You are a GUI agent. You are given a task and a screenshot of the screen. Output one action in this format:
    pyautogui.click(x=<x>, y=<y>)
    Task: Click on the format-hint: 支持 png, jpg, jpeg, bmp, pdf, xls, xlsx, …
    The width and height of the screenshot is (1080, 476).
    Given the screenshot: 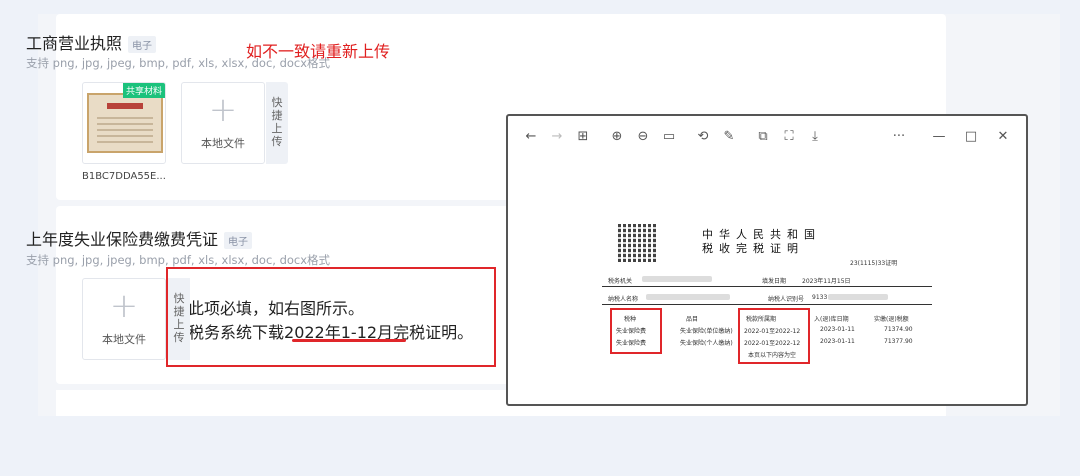 What is the action you would take?
    pyautogui.click(x=178, y=260)
    